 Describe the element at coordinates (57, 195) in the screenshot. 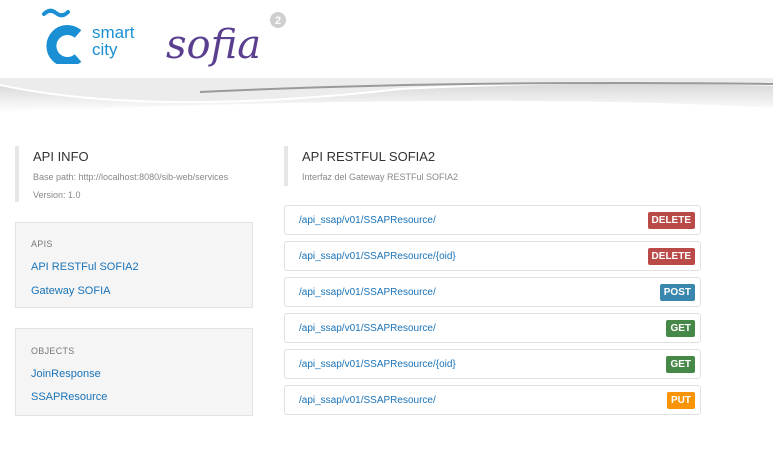

I see `version-text: Version: 1.0` at that location.